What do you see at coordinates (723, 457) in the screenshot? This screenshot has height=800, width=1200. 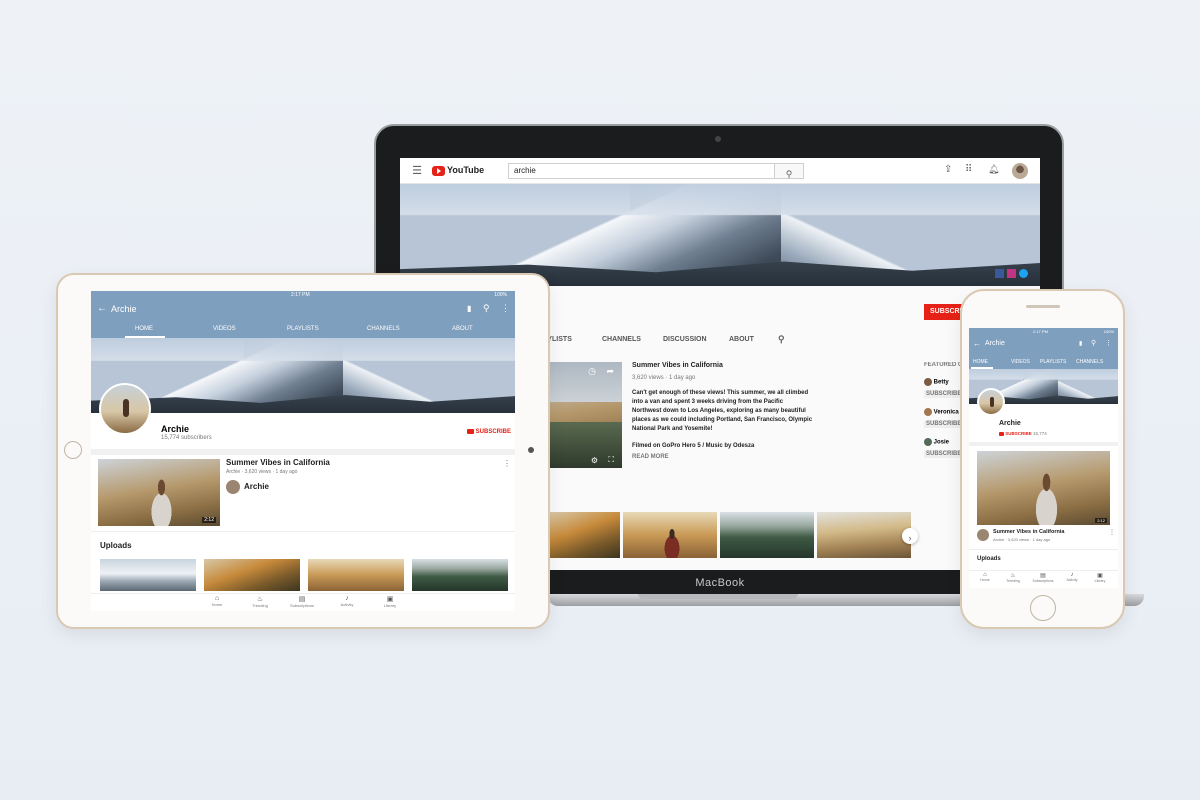 I see `read-more-link: READ MORE` at bounding box center [723, 457].